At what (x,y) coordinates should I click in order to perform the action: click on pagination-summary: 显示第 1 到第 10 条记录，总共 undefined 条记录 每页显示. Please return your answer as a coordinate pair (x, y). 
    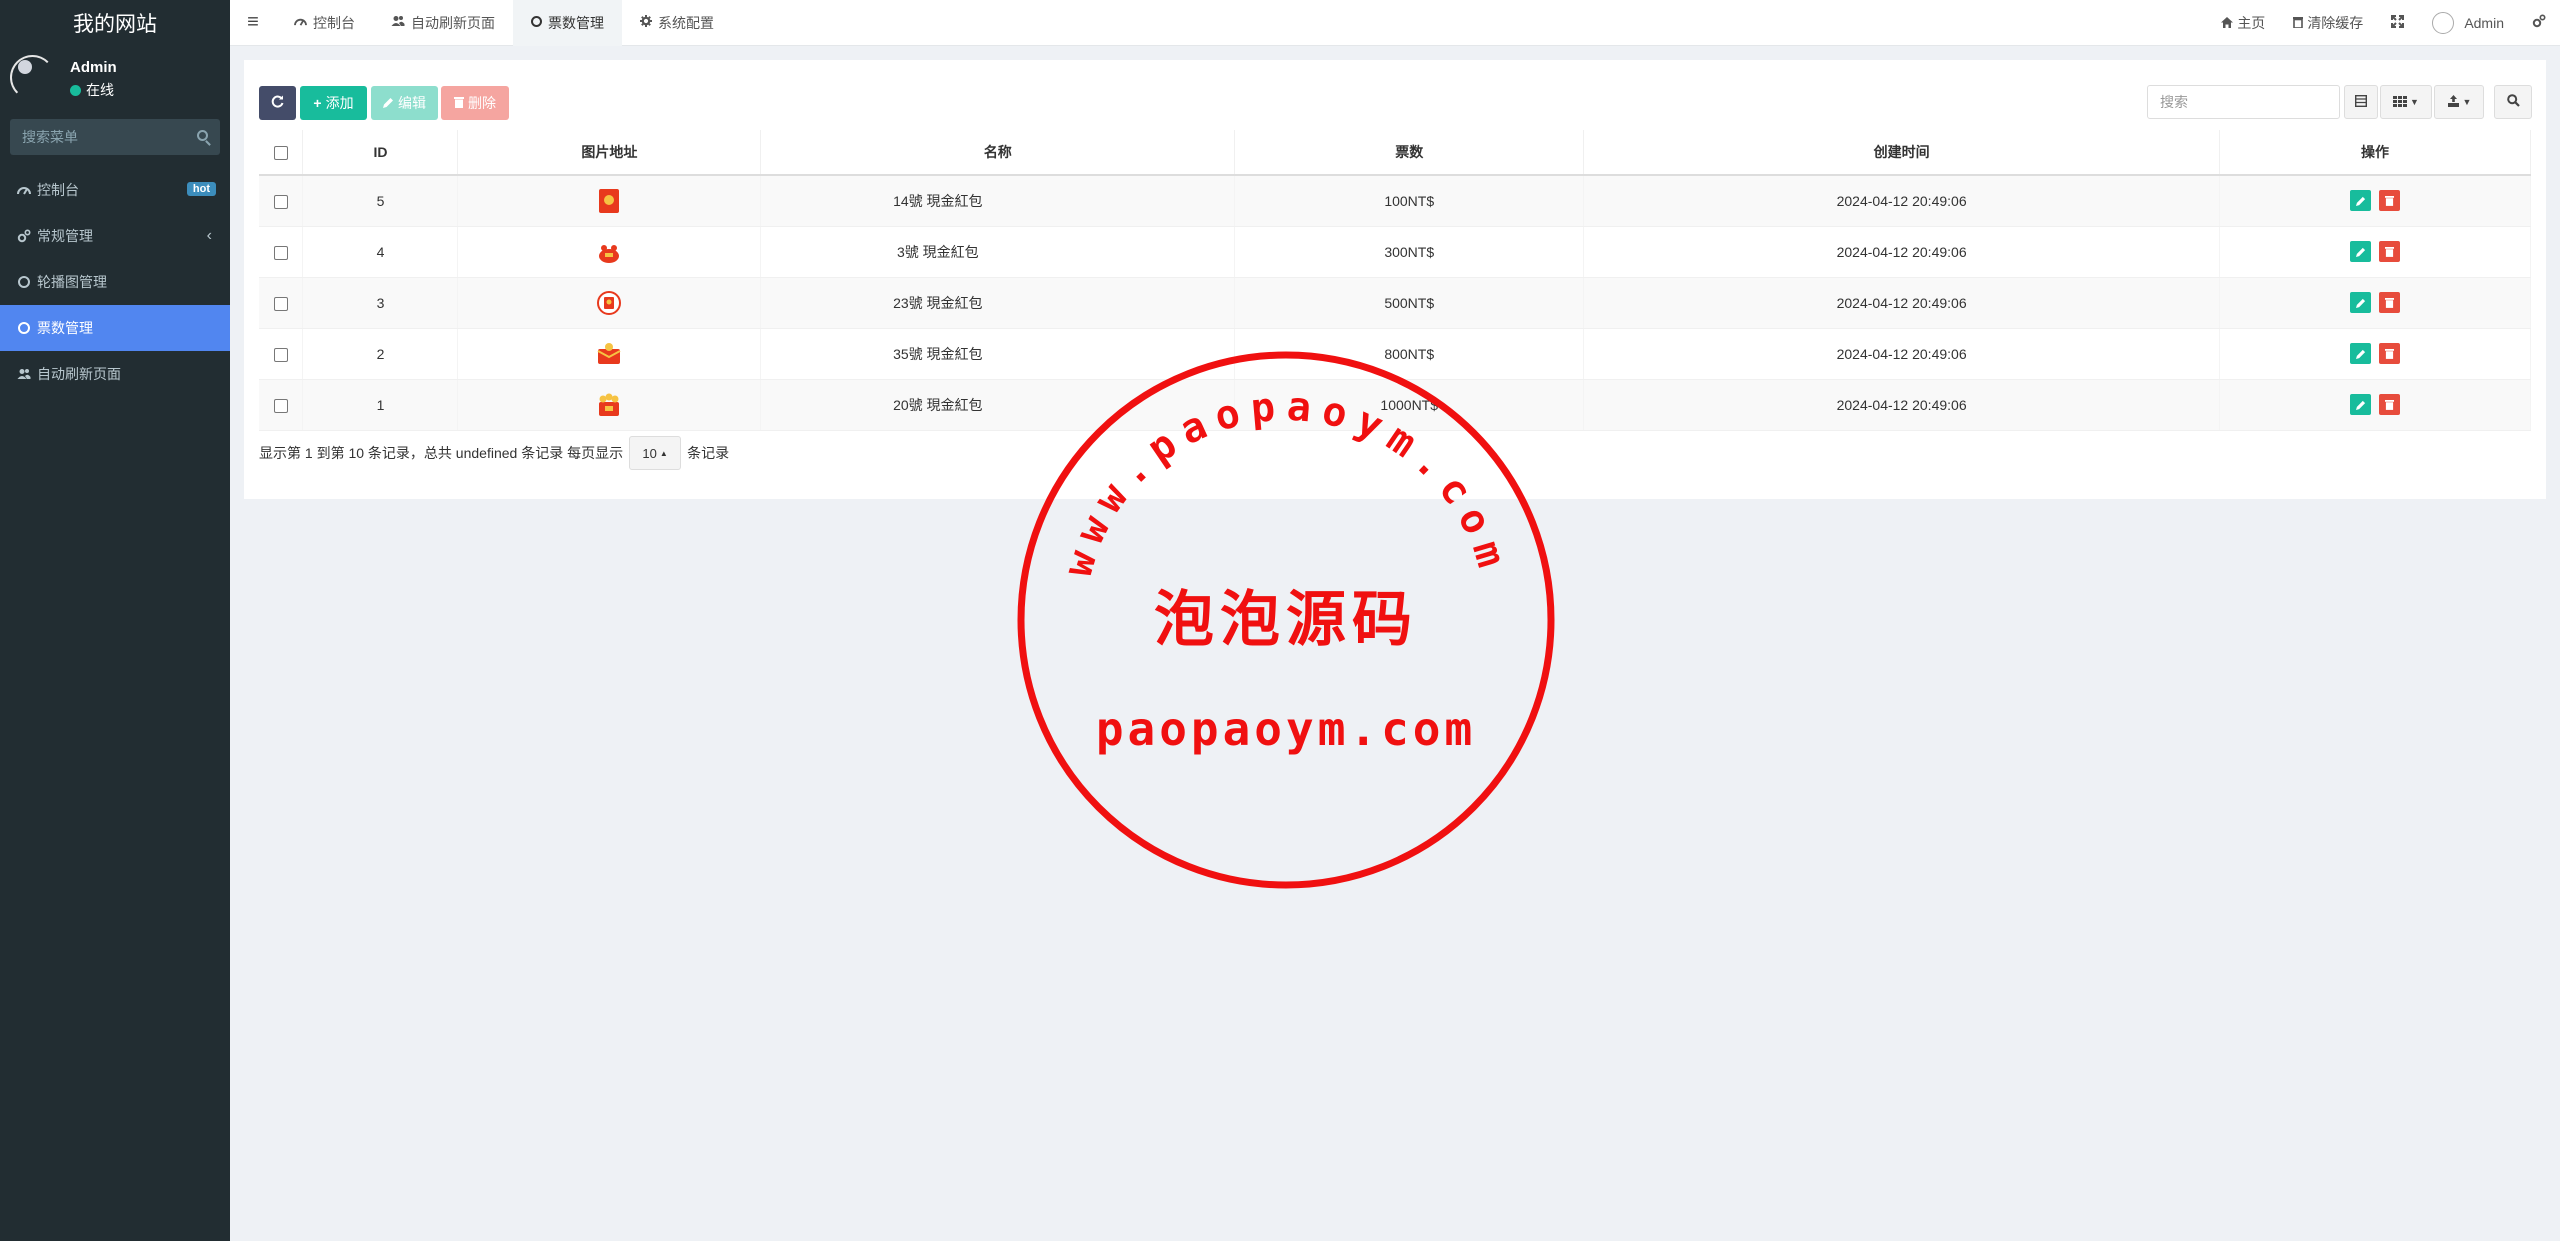
    Looking at the image, I should click on (441, 453).